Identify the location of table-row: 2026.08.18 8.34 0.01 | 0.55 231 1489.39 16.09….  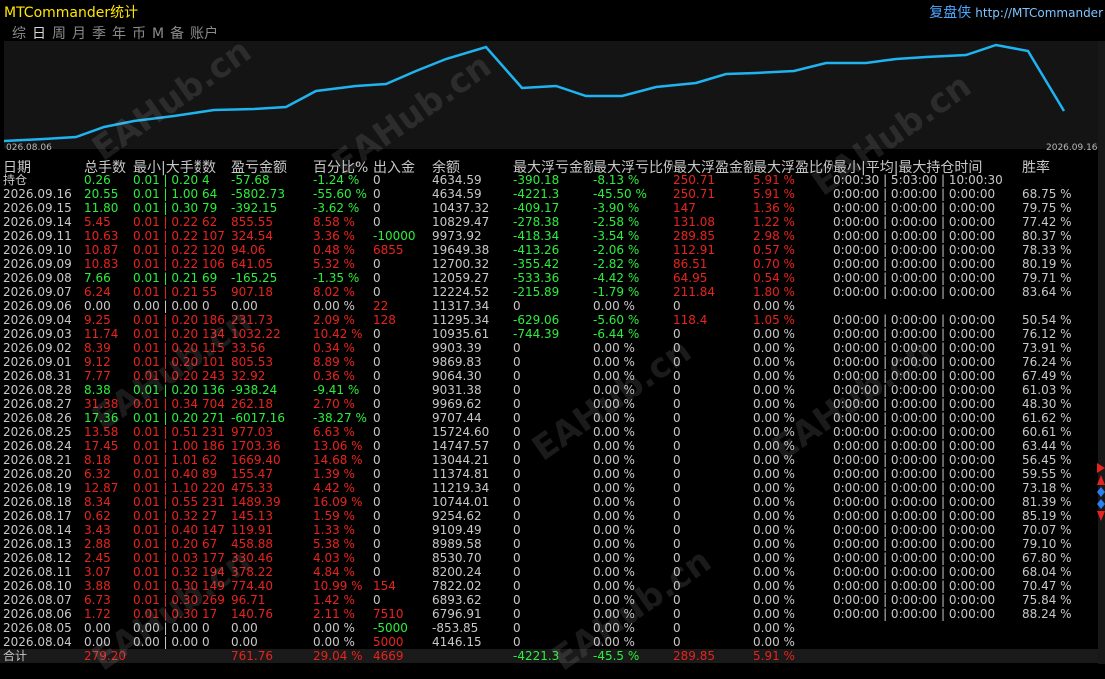
(549, 502).